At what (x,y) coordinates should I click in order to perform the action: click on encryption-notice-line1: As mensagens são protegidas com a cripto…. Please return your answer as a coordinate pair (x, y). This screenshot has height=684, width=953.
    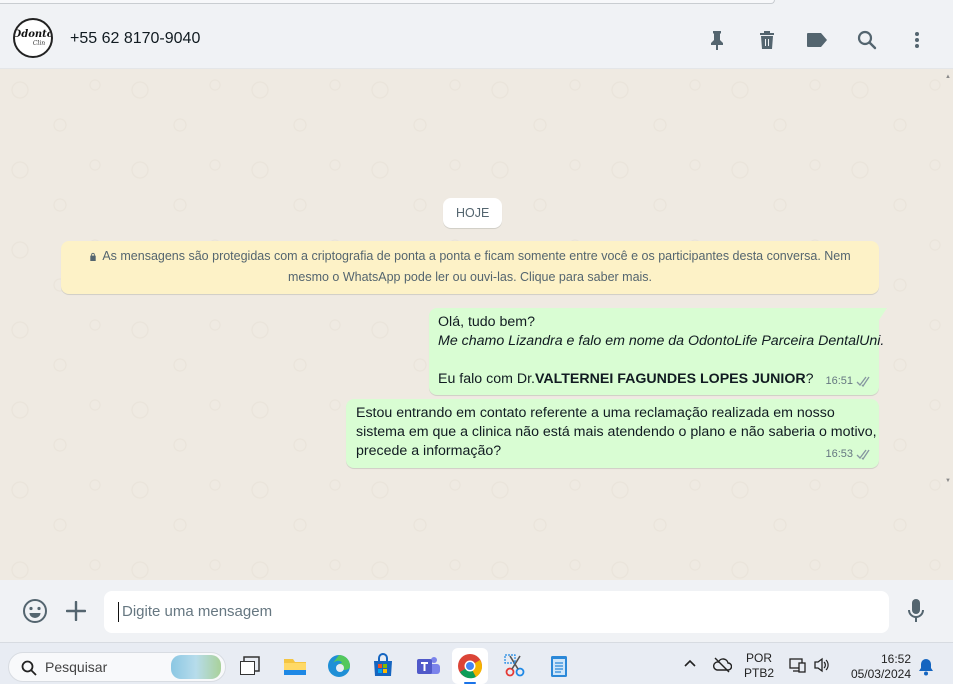
    Looking at the image, I should click on (476, 256).